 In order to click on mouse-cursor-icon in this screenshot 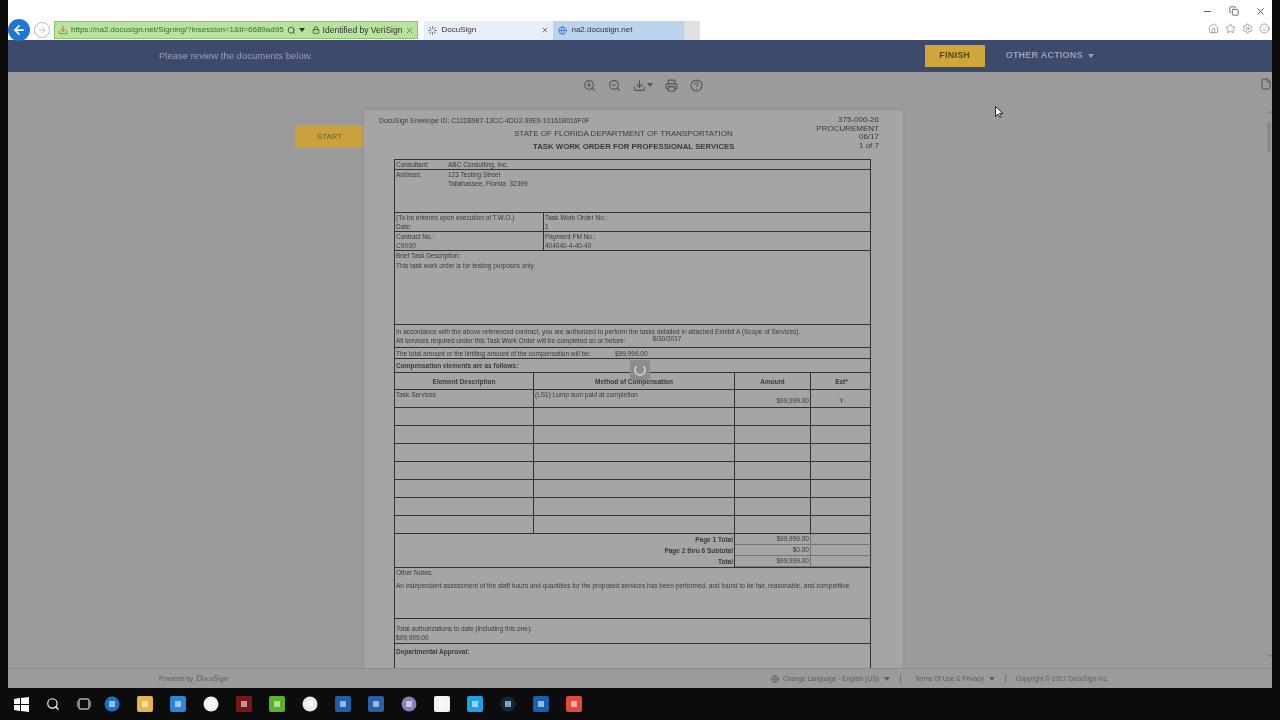, I will do `click(999, 112)`.